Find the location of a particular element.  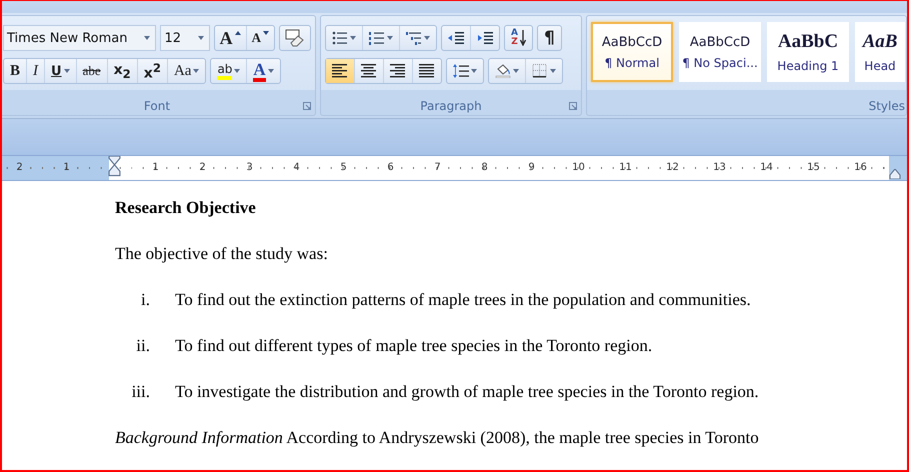

list-item-text: To find out the extinction patterns of maple trees in the population and communities. is located at coordinates (463, 300).